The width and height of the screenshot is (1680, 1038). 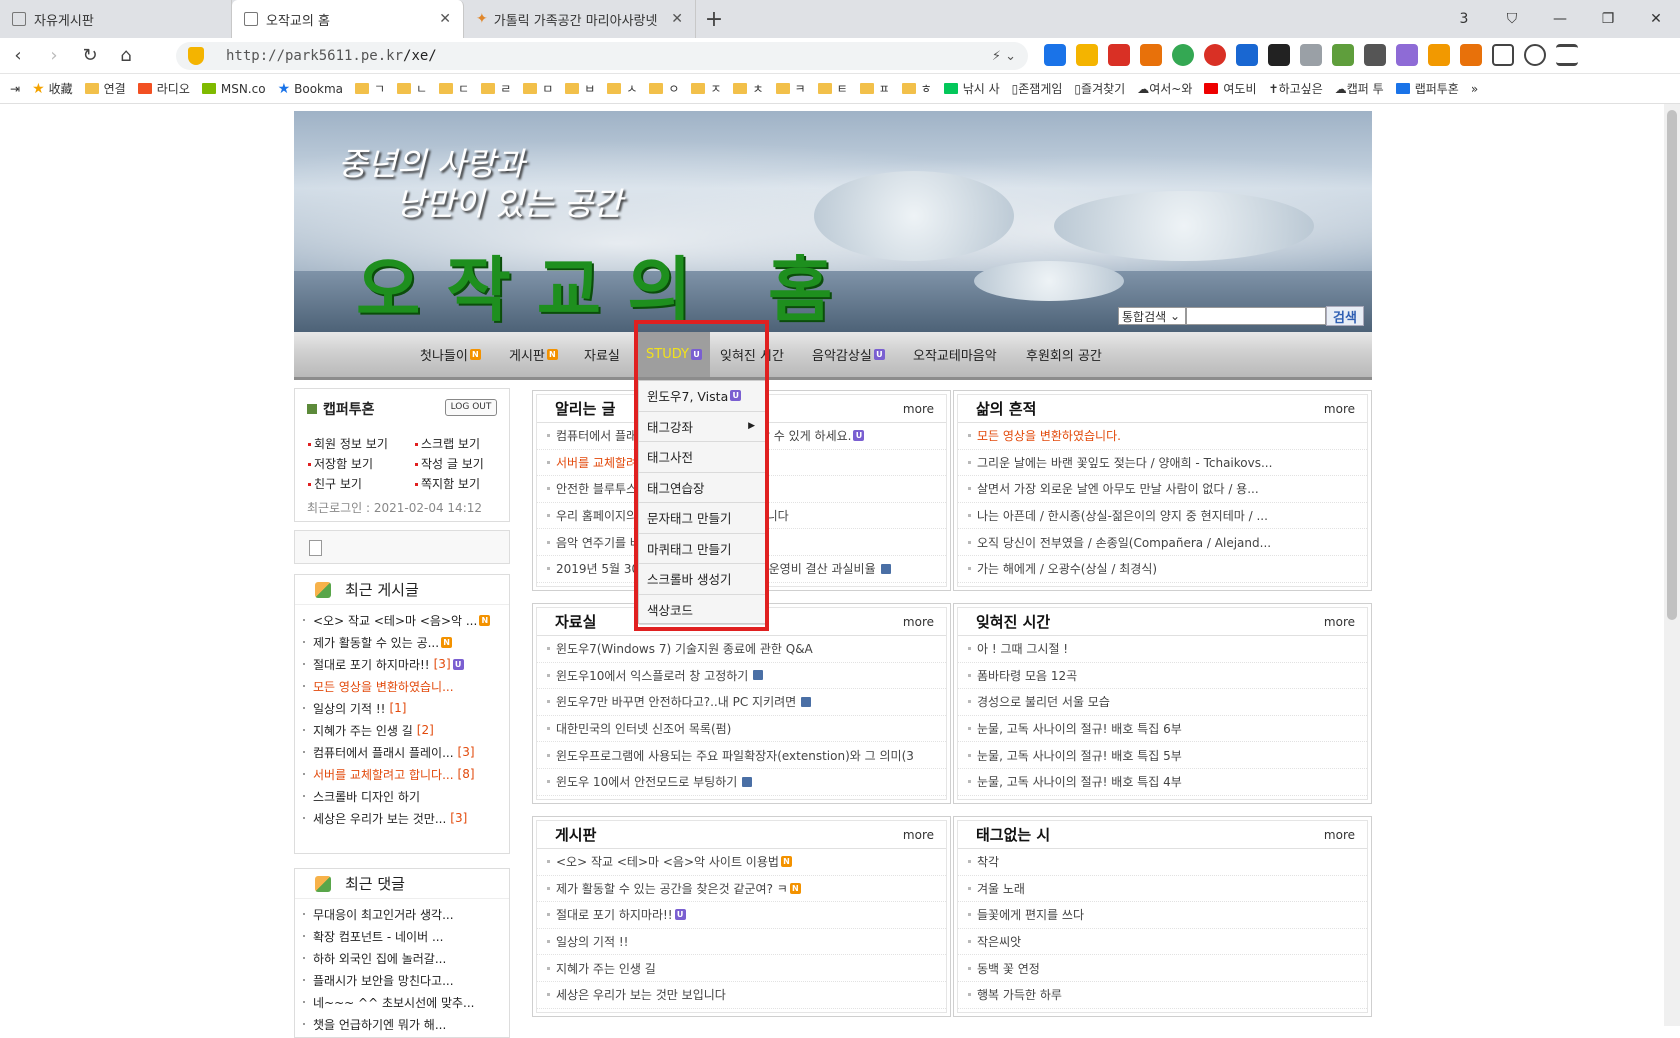 I want to click on menu-board: 게시판 N, so click(x=533, y=354).